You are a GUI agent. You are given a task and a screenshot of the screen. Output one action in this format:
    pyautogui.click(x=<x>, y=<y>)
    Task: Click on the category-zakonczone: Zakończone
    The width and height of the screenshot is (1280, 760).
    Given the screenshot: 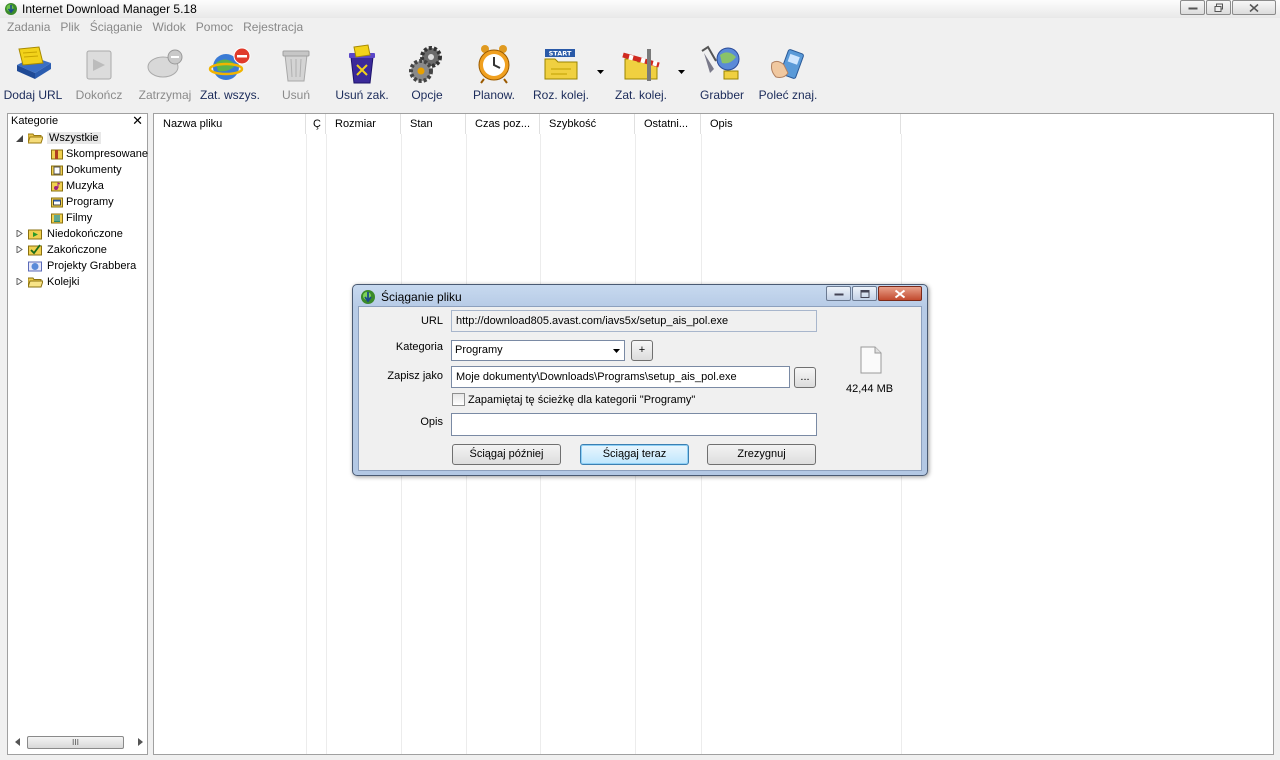 What is the action you would take?
    pyautogui.click(x=67, y=250)
    